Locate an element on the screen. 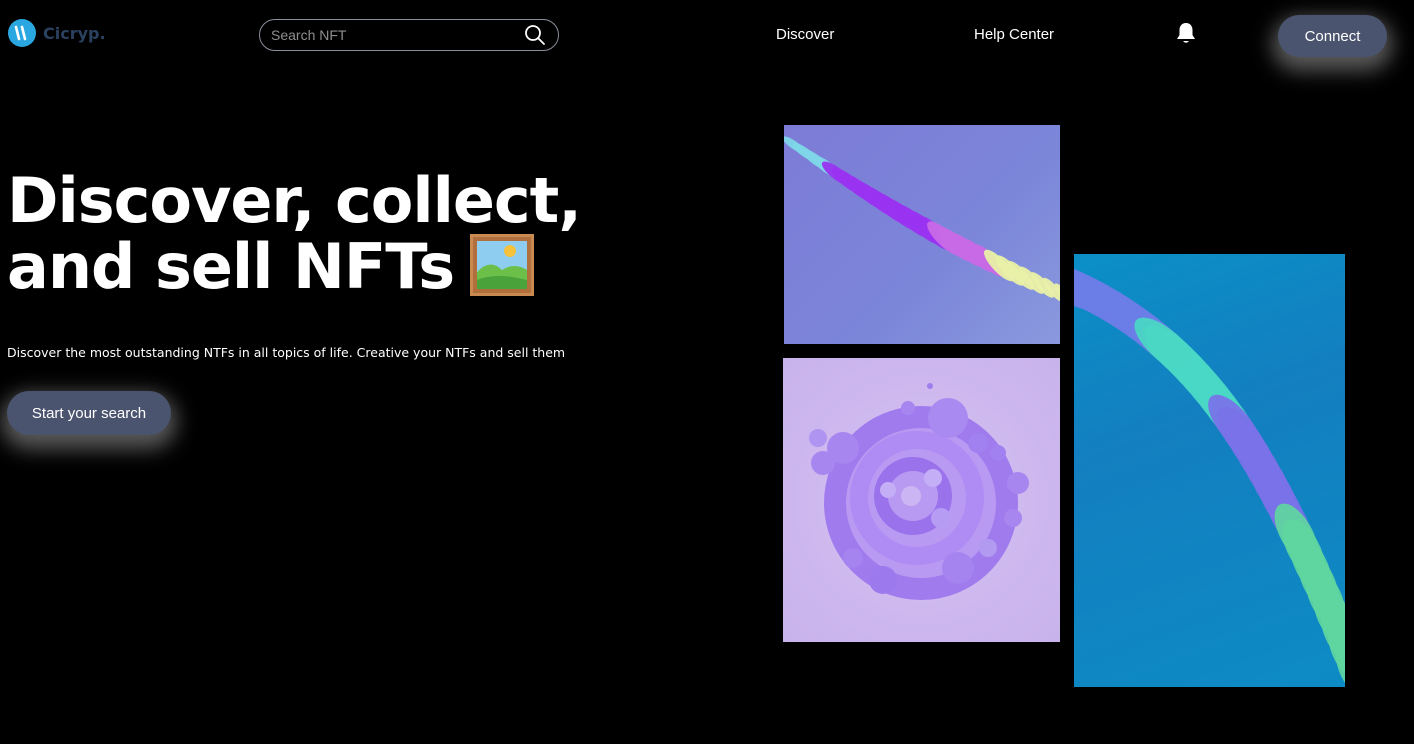 This screenshot has height=744, width=1414. logo: Cicryp. is located at coordinates (57, 33).